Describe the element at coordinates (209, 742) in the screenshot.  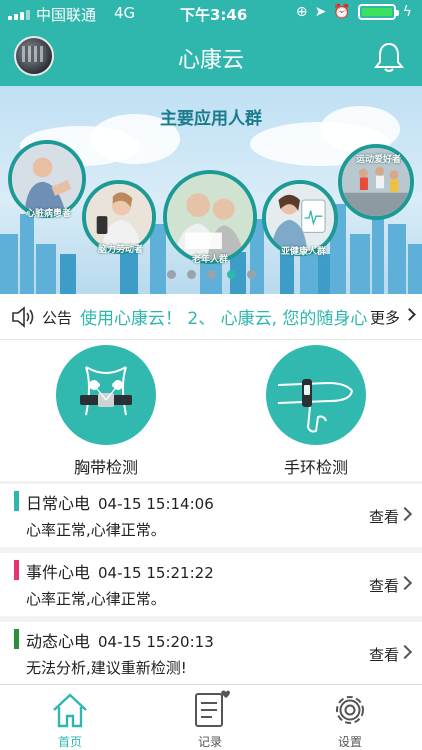
I see `tab-label: 记录` at that location.